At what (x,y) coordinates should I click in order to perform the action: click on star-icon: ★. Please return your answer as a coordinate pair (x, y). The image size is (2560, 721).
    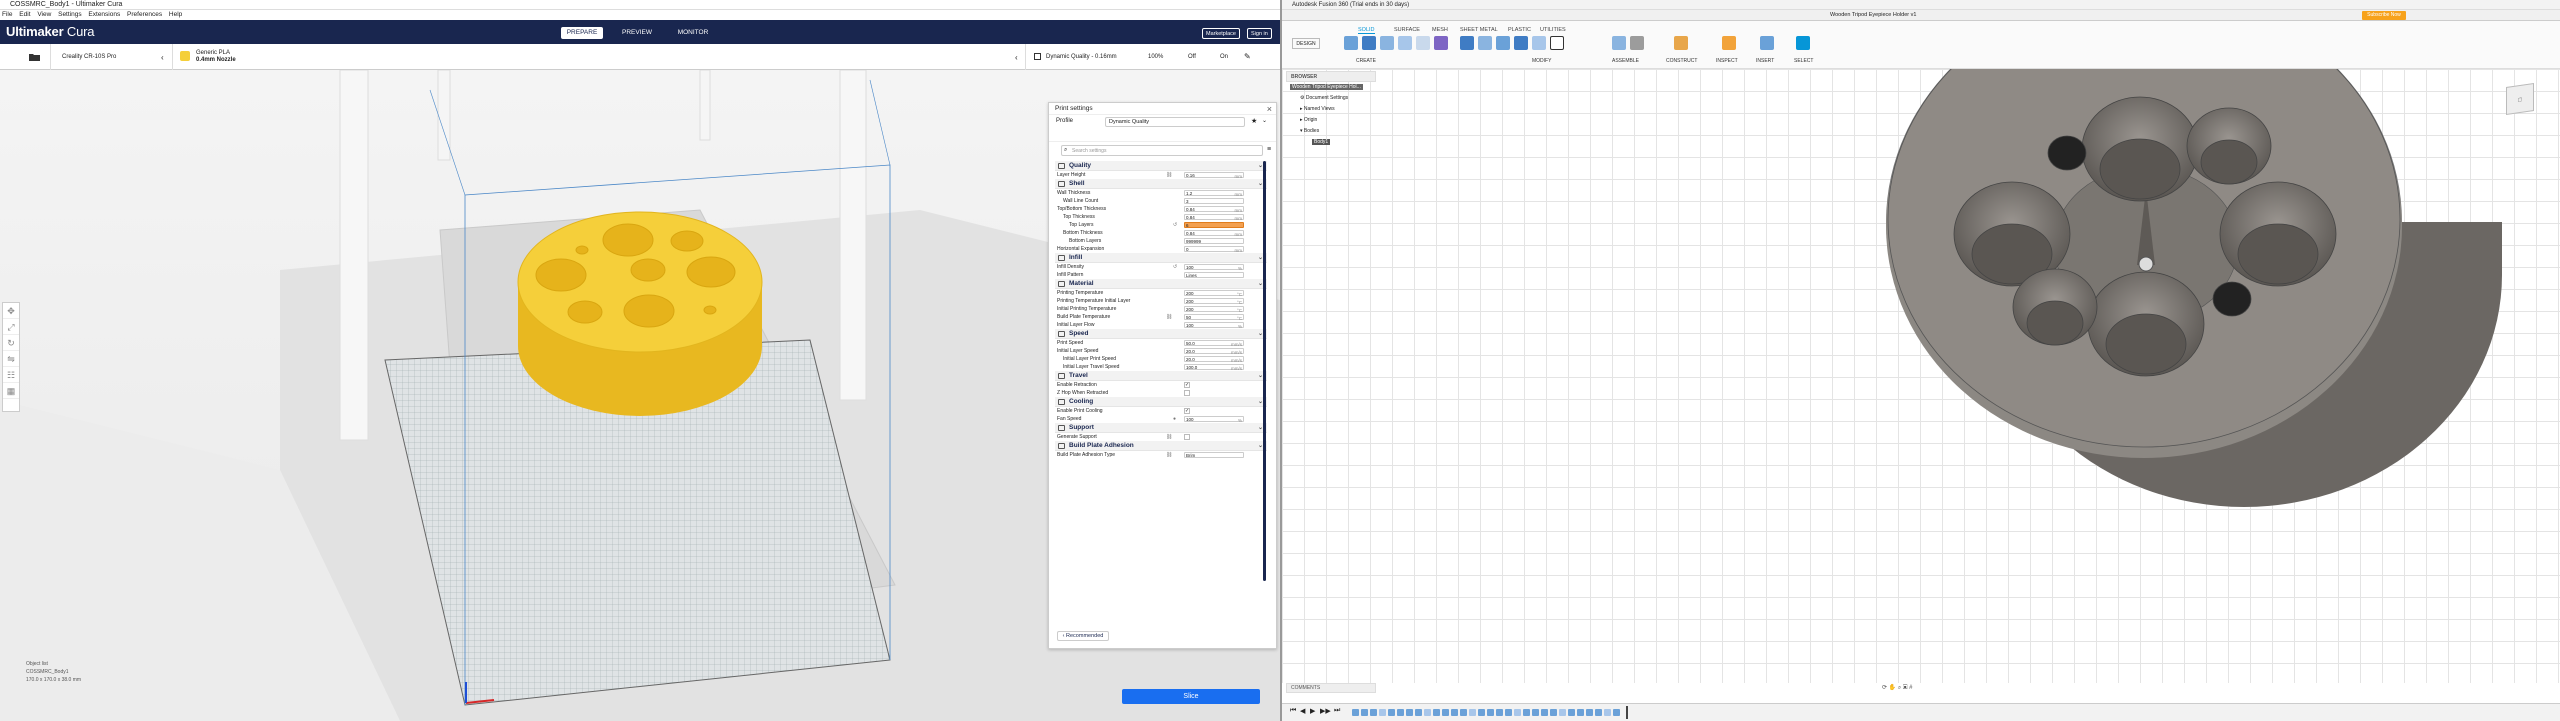
    Looking at the image, I should click on (1254, 121).